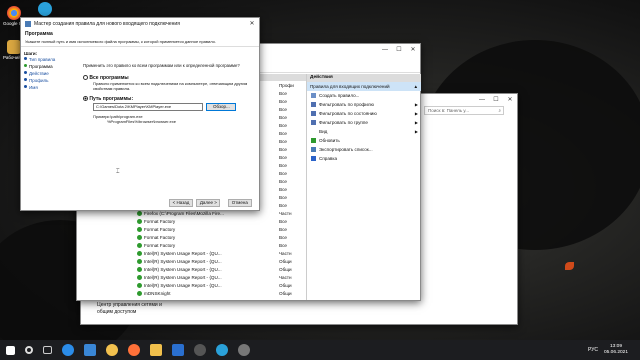  I want to click on action-label: Вид, so click(323, 131).